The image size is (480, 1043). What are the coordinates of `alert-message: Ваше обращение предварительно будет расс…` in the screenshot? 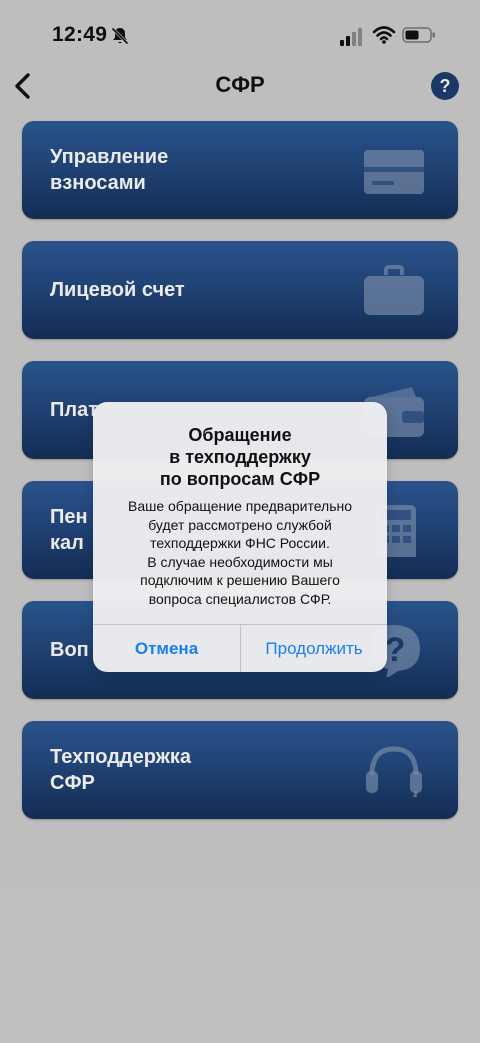 It's located at (240, 552).